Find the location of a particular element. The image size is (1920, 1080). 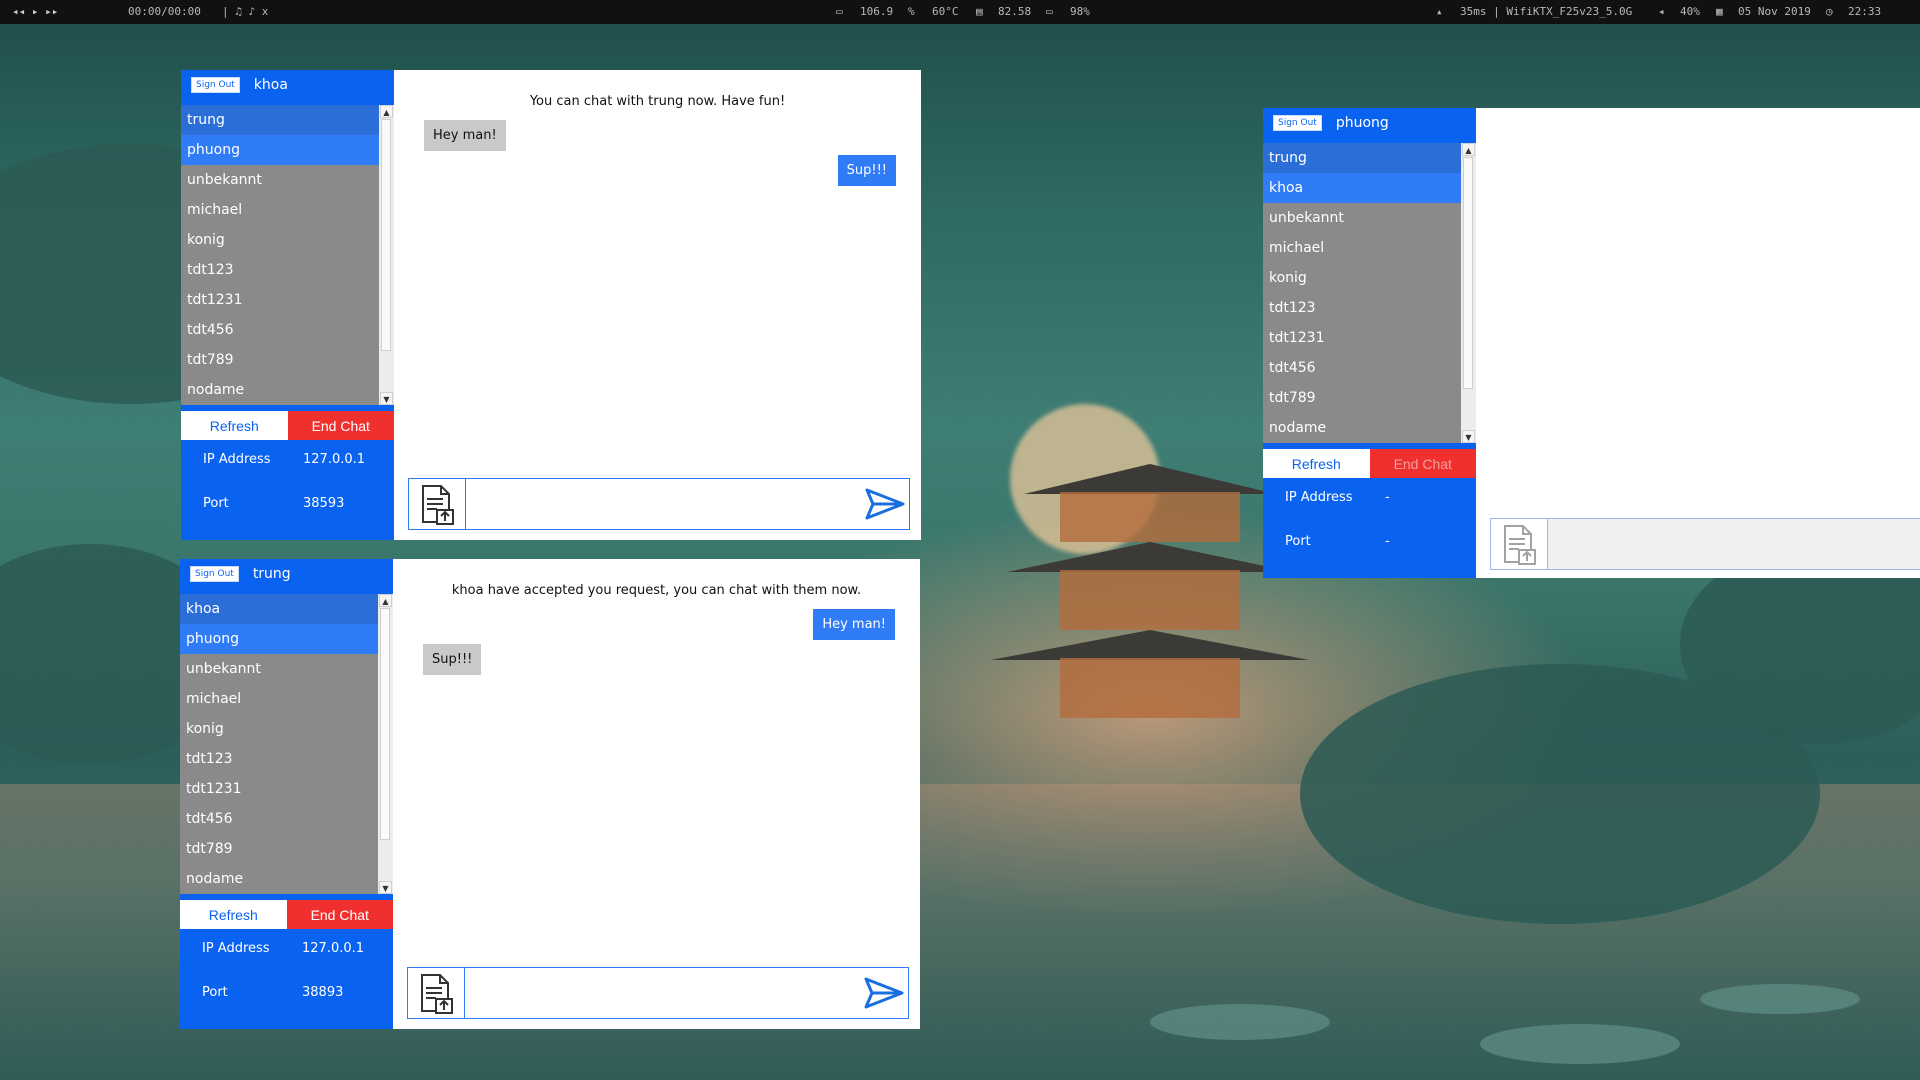

date-value: 05 Nov 2019 is located at coordinates (1774, 11).